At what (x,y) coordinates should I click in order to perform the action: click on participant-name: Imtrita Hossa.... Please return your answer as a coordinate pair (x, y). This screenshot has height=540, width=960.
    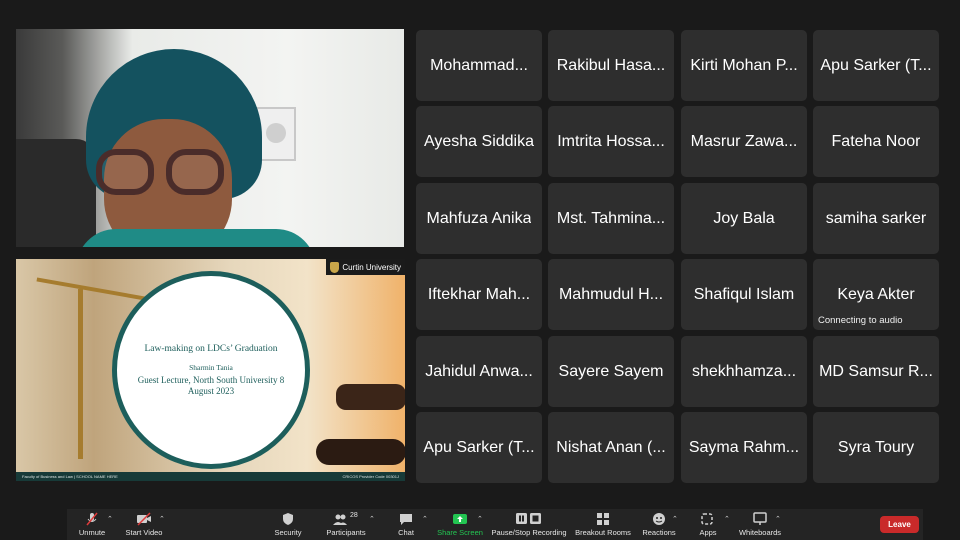
    Looking at the image, I should click on (611, 141).